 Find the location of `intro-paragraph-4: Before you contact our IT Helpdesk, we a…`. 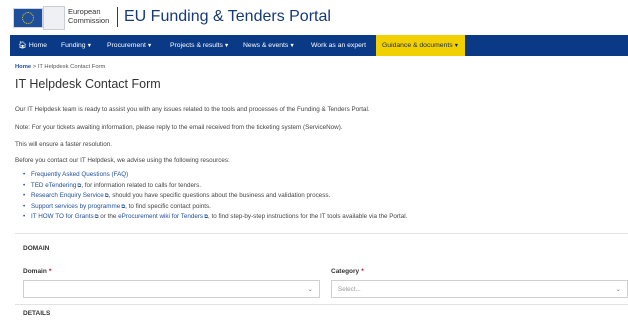

intro-paragraph-4: Before you contact our IT Helpdesk, we a… is located at coordinates (122, 160).